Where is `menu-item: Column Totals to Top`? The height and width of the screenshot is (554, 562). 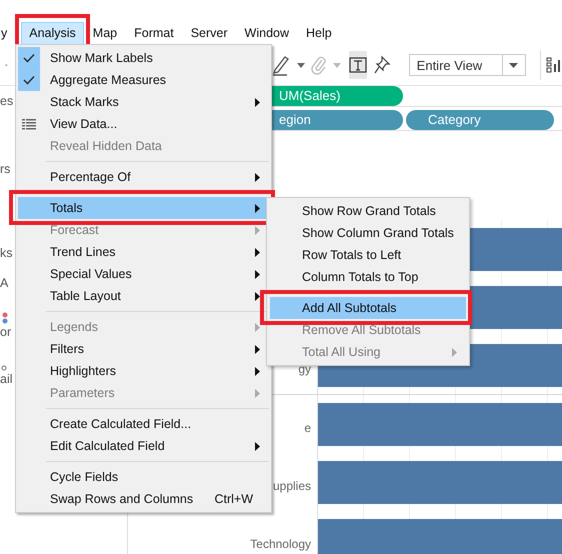 menu-item: Column Totals to Top is located at coordinates (368, 277).